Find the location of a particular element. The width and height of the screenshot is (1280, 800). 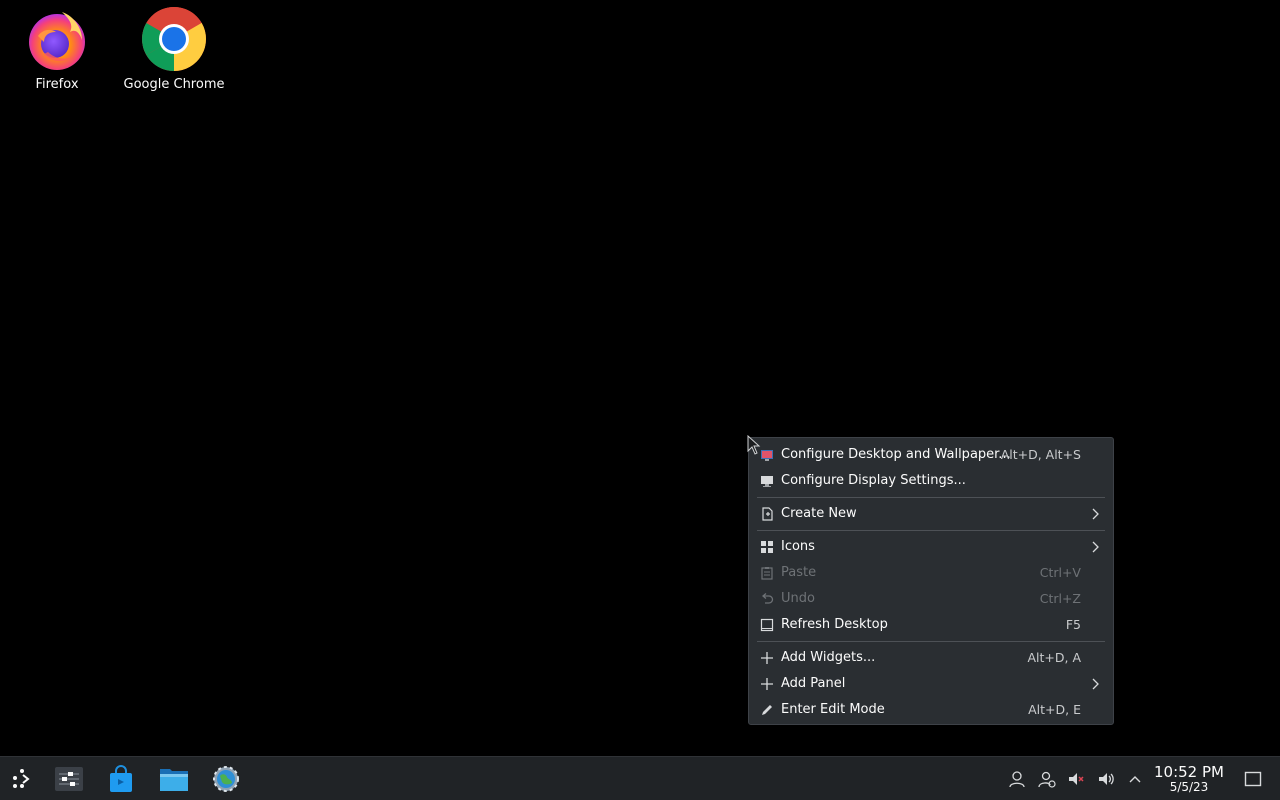

taskbar-system-monitor is located at coordinates (69, 779).